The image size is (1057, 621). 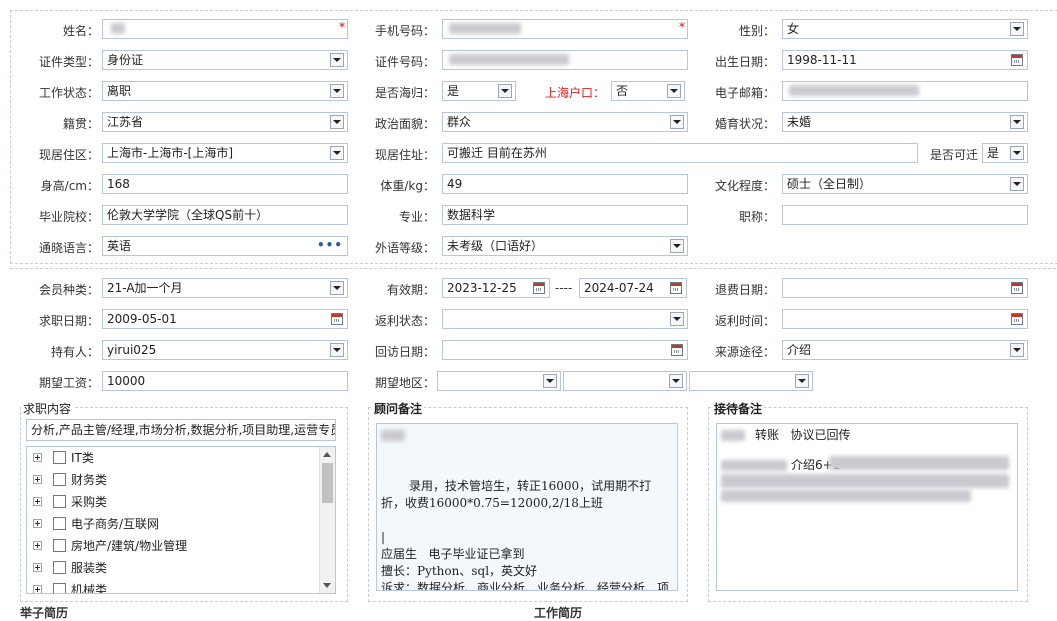 What do you see at coordinates (181, 430) in the screenshot?
I see `job-intent-summary: 分析,产品主管/经理,市场分析,数据分析,项目助理,运营专员` at bounding box center [181, 430].